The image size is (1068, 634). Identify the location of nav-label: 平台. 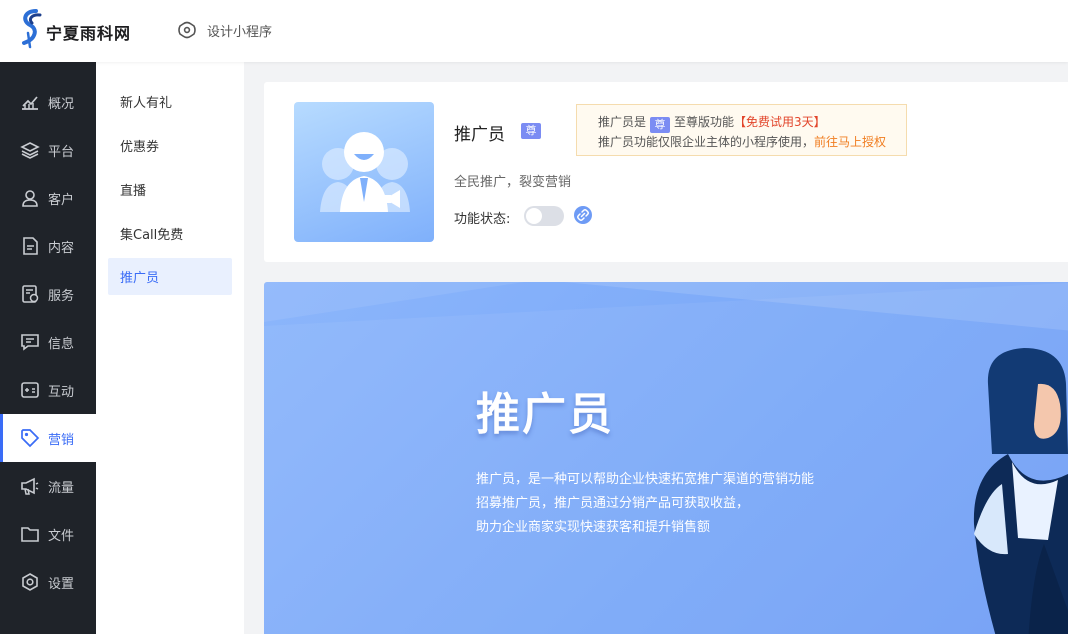
(61, 152).